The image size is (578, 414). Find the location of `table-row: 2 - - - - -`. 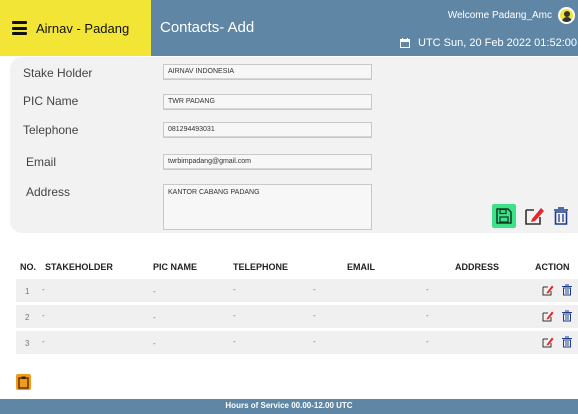

table-row: 2 - - - - - is located at coordinates (297, 316).